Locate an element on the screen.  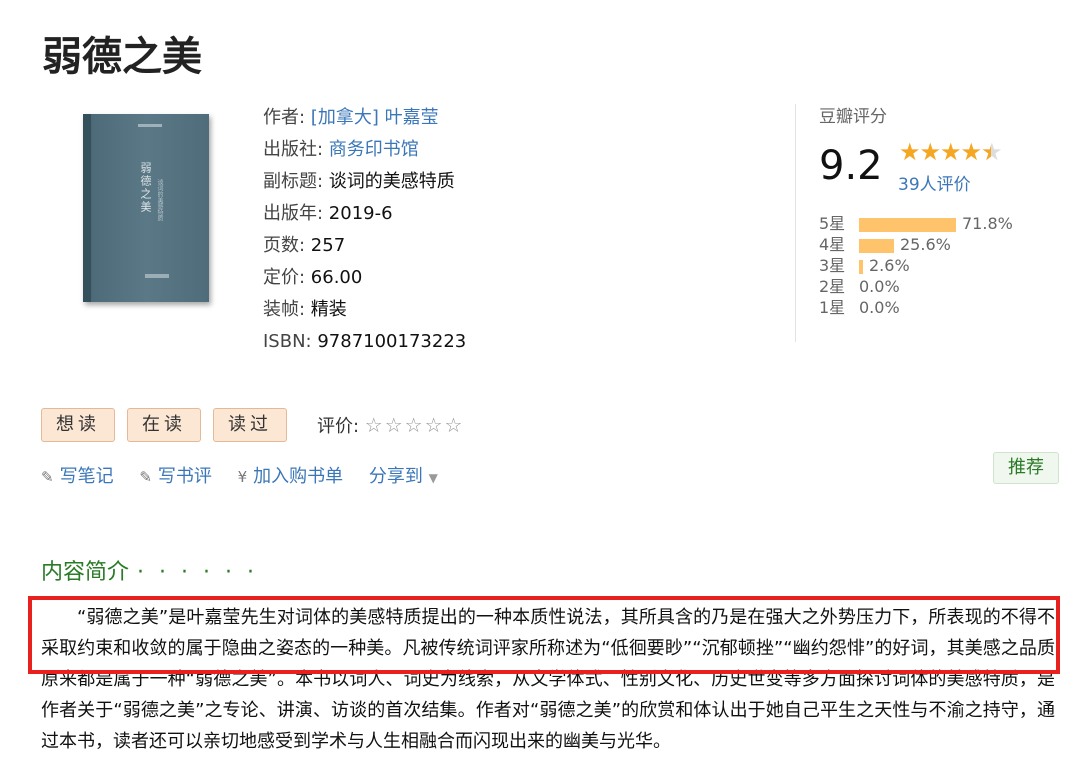
info-publisher: 出版社: 商务印书馆 is located at coordinates (364, 152).